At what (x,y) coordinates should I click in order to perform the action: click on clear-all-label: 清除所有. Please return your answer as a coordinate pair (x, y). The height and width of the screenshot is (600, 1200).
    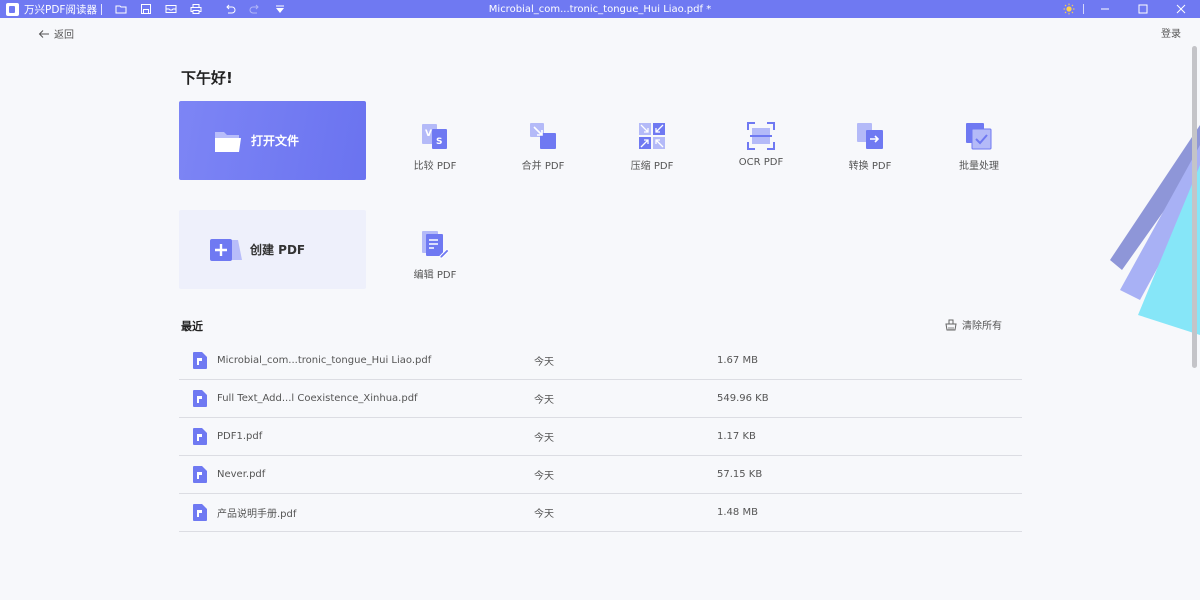
    Looking at the image, I should click on (982, 326).